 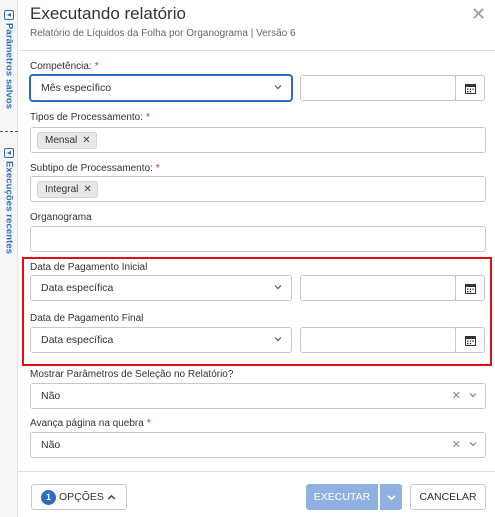 I want to click on tag-chip: Mensal ✕, so click(x=67, y=140).